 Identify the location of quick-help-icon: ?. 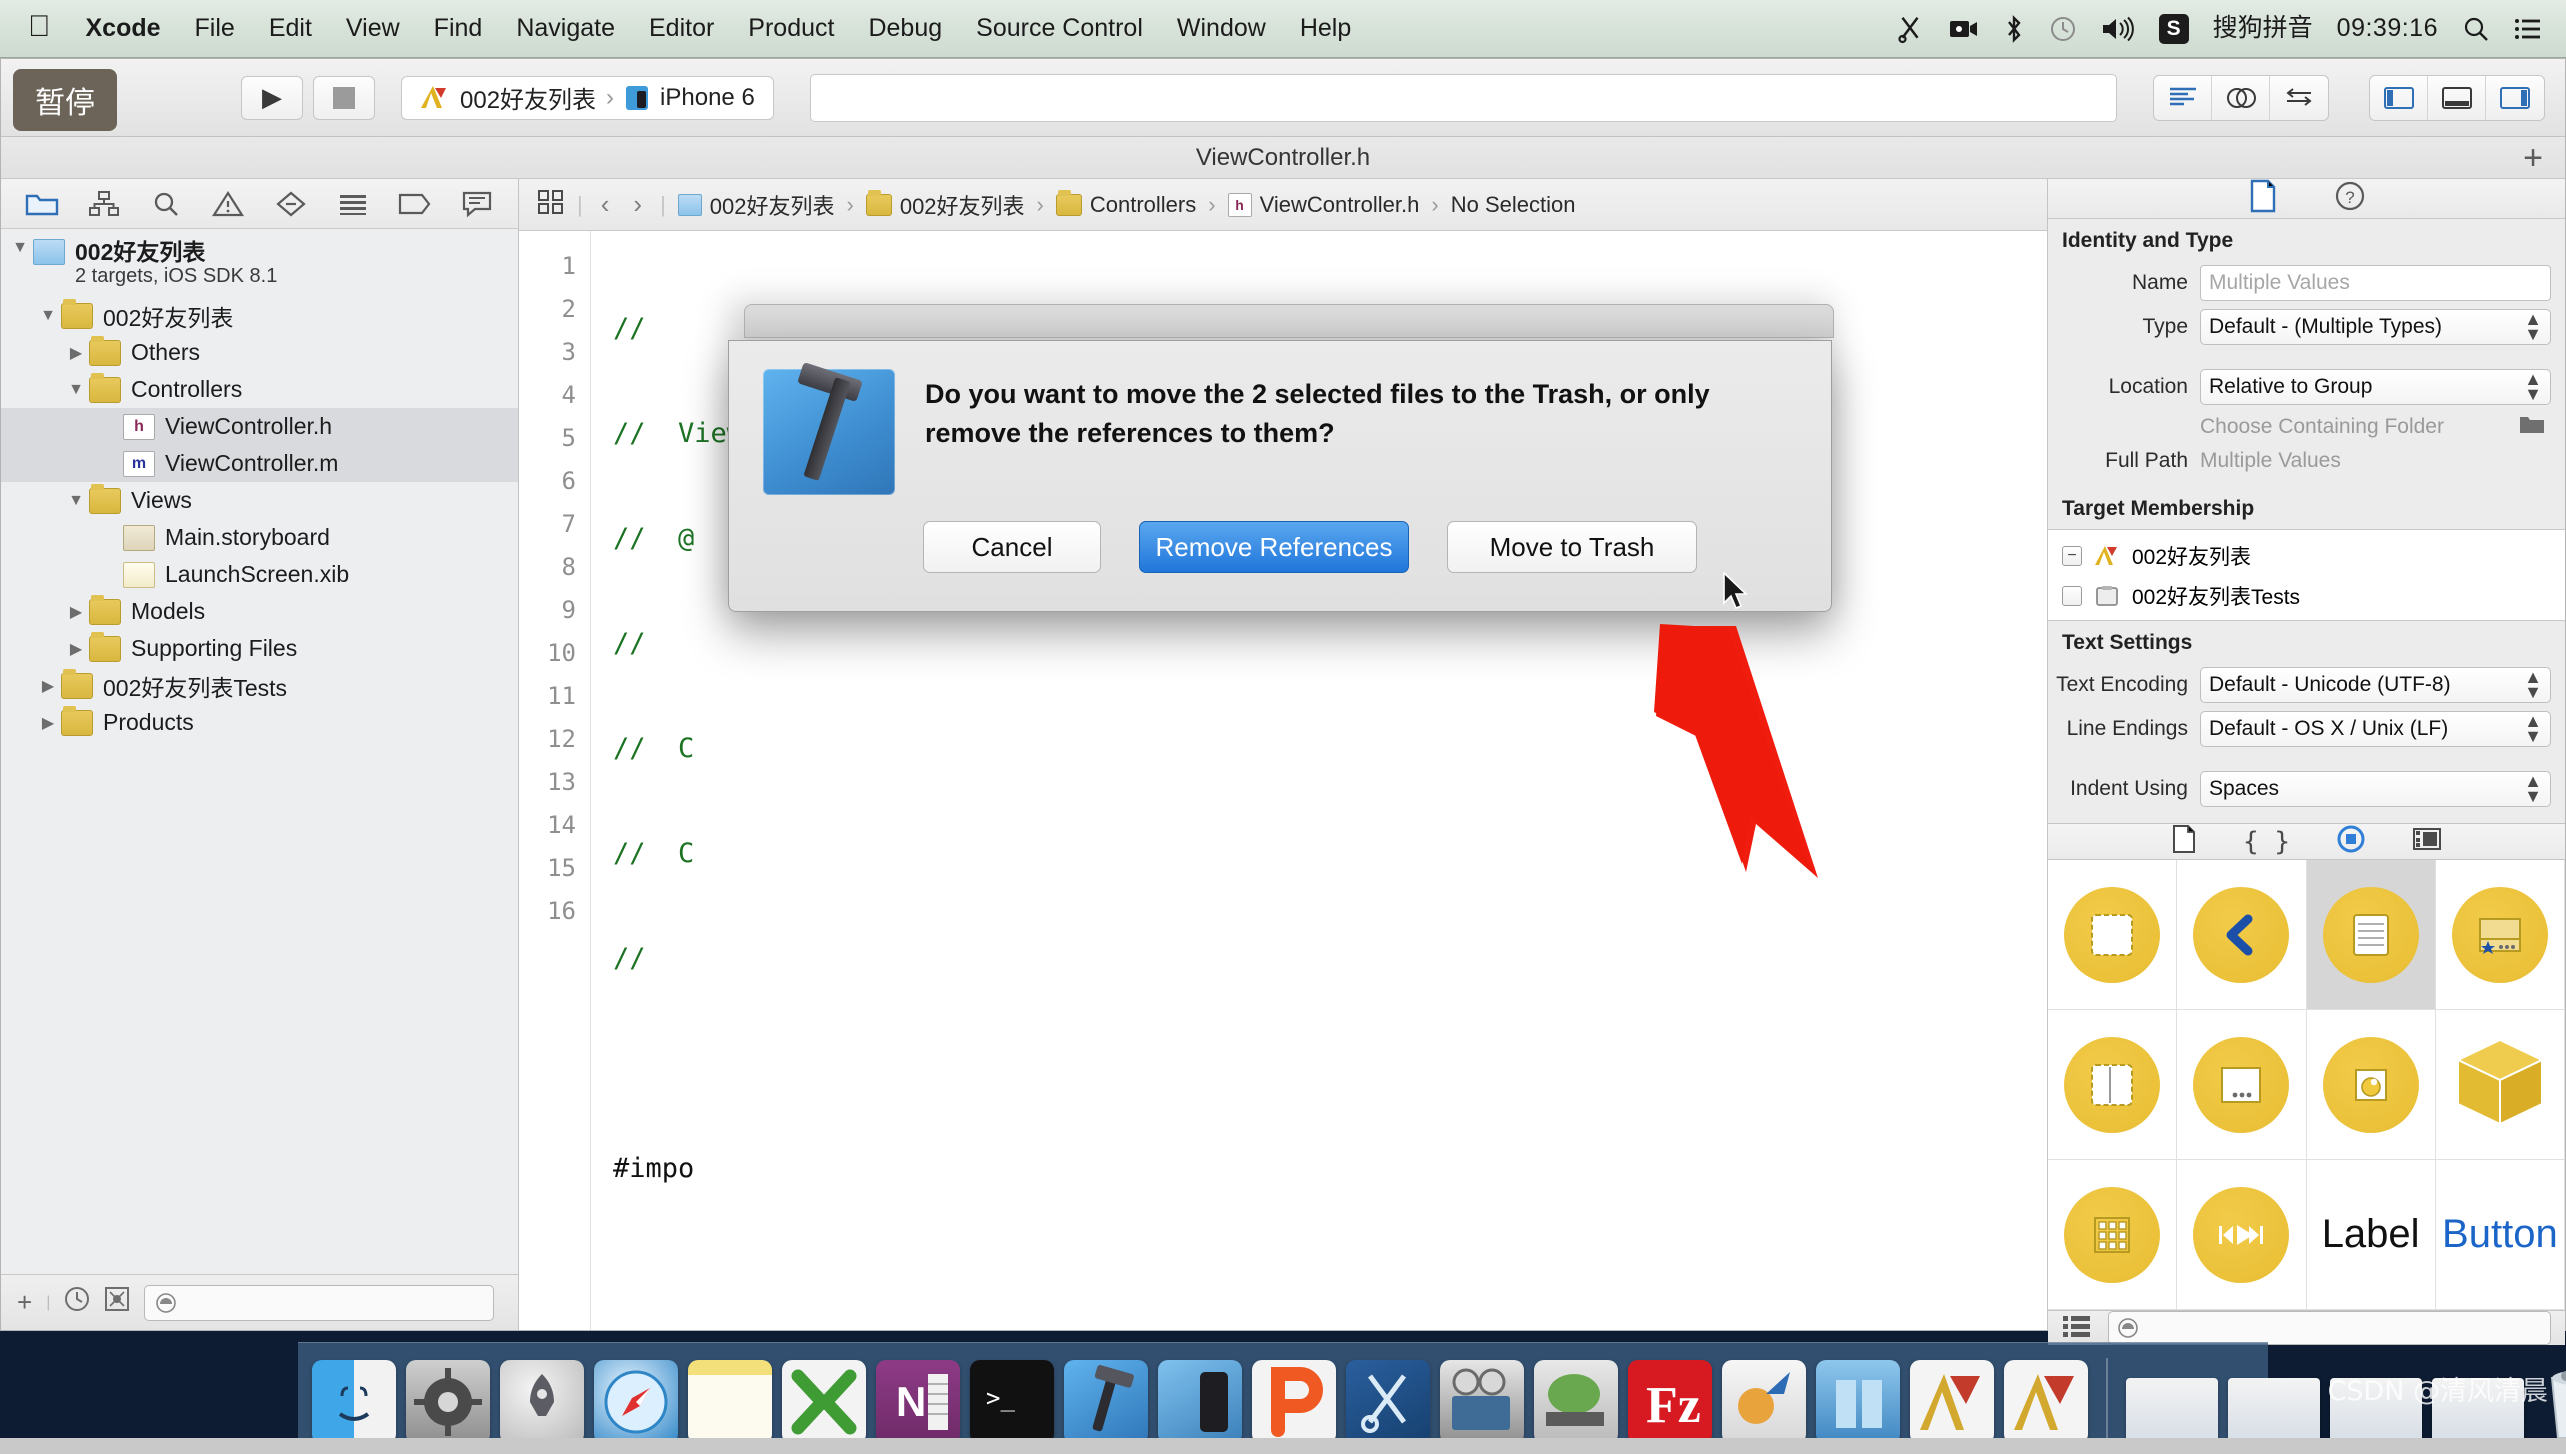
(2350, 198).